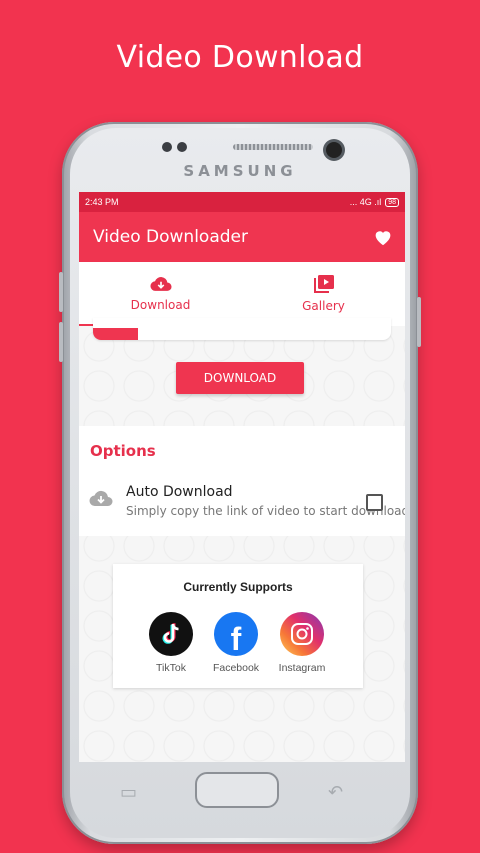 The height and width of the screenshot is (853, 480). What do you see at coordinates (123, 451) in the screenshot?
I see `options-title: Options` at bounding box center [123, 451].